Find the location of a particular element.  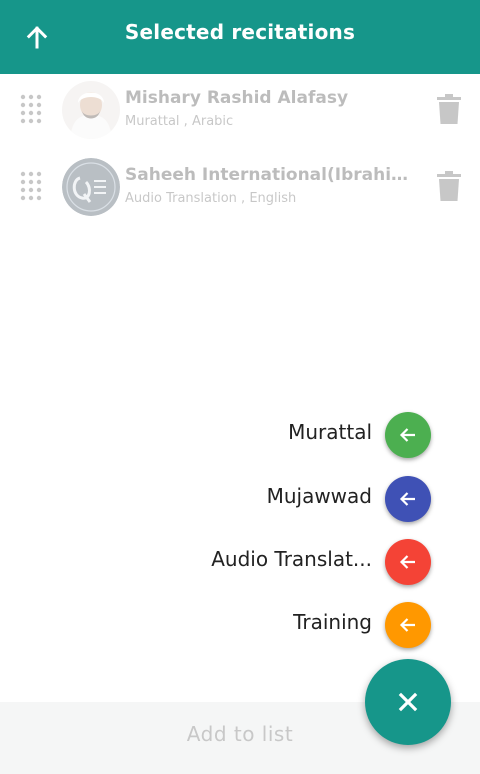

recitation-type: Murattal is located at coordinates (152, 121).